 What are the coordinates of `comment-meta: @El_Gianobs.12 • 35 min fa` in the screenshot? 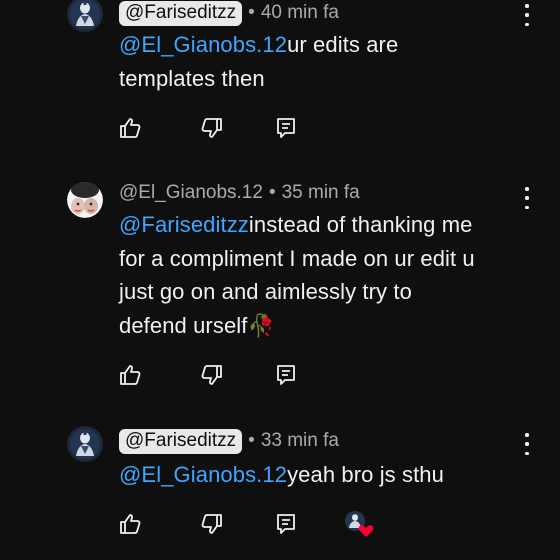 It's located at (239, 193).